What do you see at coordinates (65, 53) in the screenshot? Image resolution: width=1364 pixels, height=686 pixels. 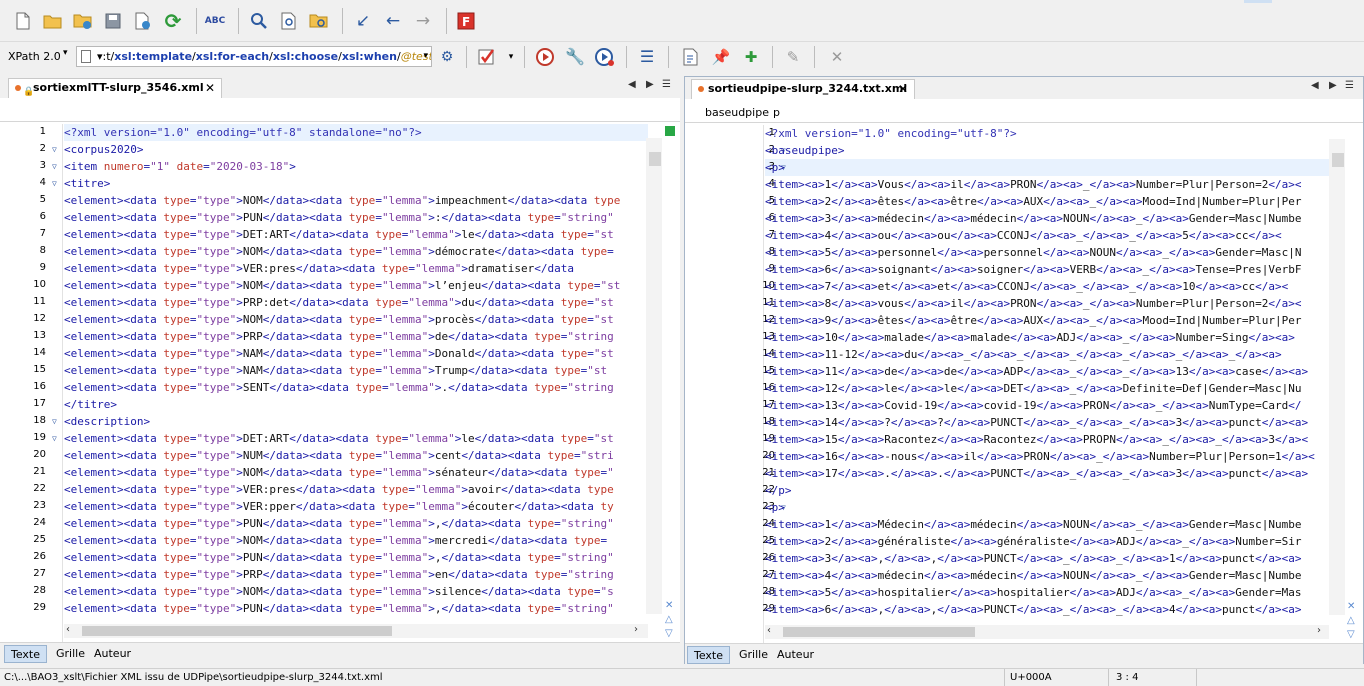 I see `xpath-version-dropdown-icon: ▾` at bounding box center [65, 53].